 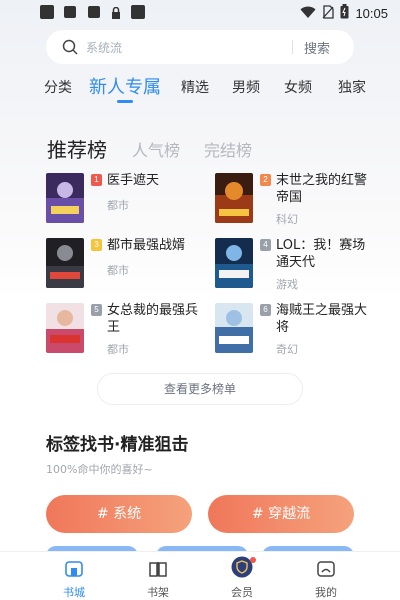 What do you see at coordinates (322, 189) in the screenshot?
I see `book-title: 末世之我的红警帝国` at bounding box center [322, 189].